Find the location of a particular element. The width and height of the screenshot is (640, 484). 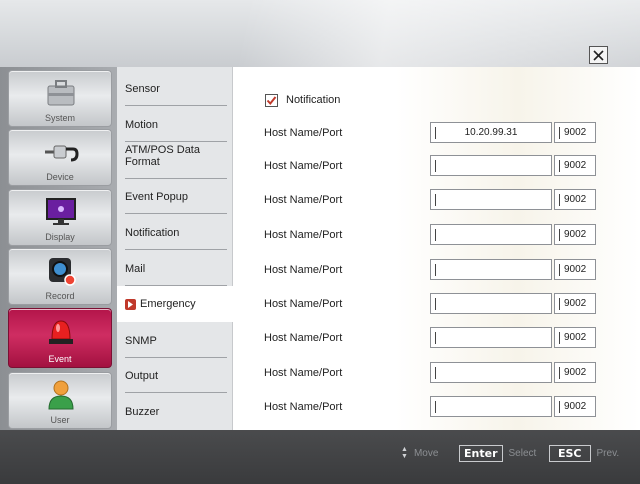

submenu-item-buzzer: Buzzer is located at coordinates (175, 412).